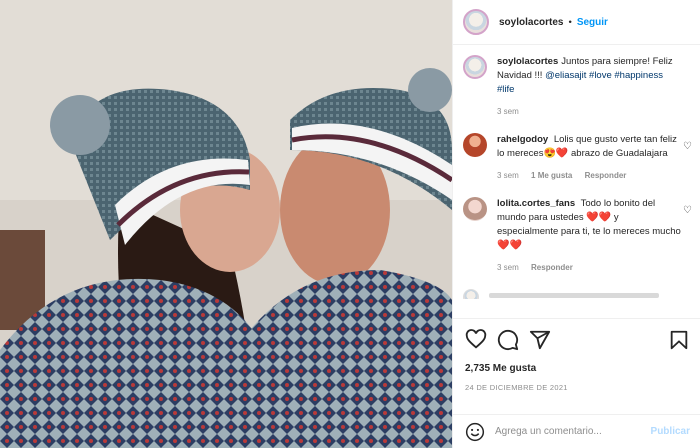 Image resolution: width=700 pixels, height=448 pixels. What do you see at coordinates (516, 387) in the screenshot?
I see `post-date: 24 DE DICIEMBRE DE 2021` at bounding box center [516, 387].